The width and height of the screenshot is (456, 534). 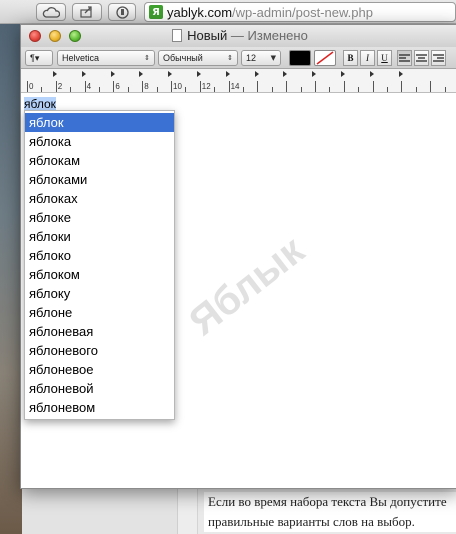 I want to click on typed-text: яблок, so click(x=40, y=104).